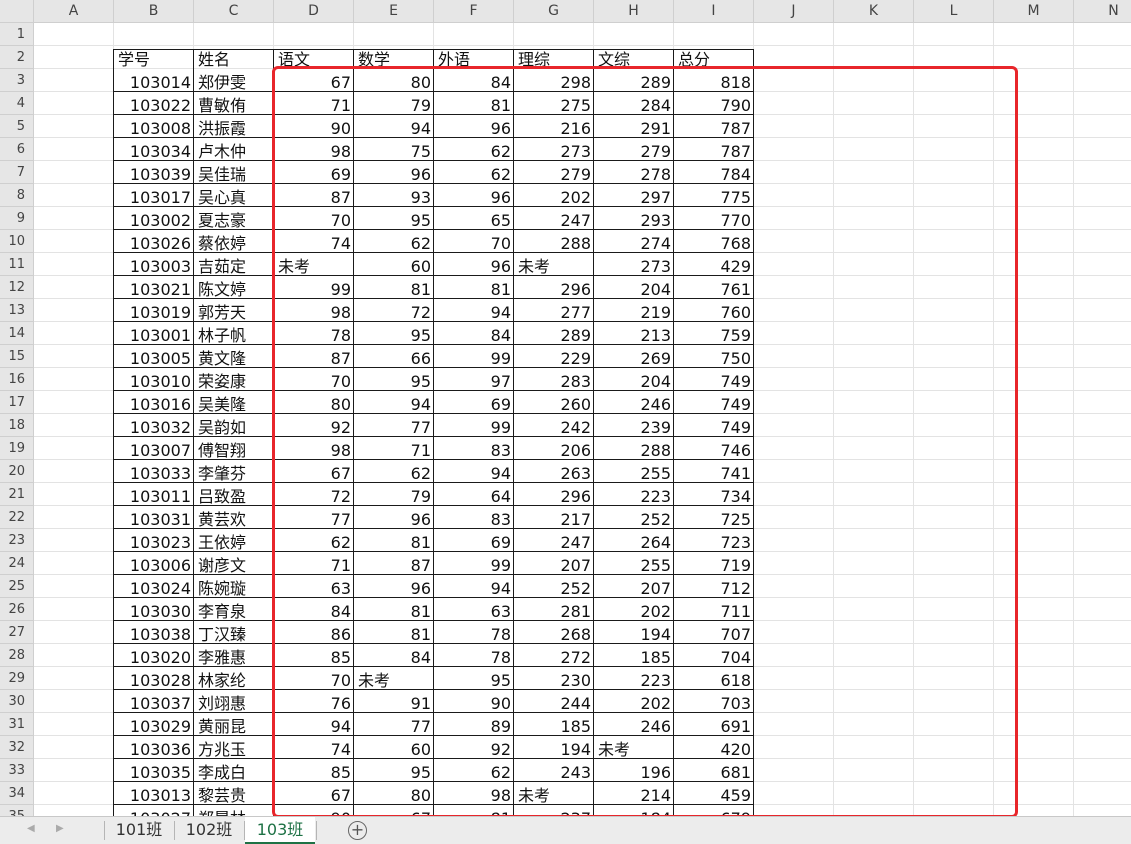  What do you see at coordinates (554, 11) in the screenshot?
I see `column-header-g: G` at bounding box center [554, 11].